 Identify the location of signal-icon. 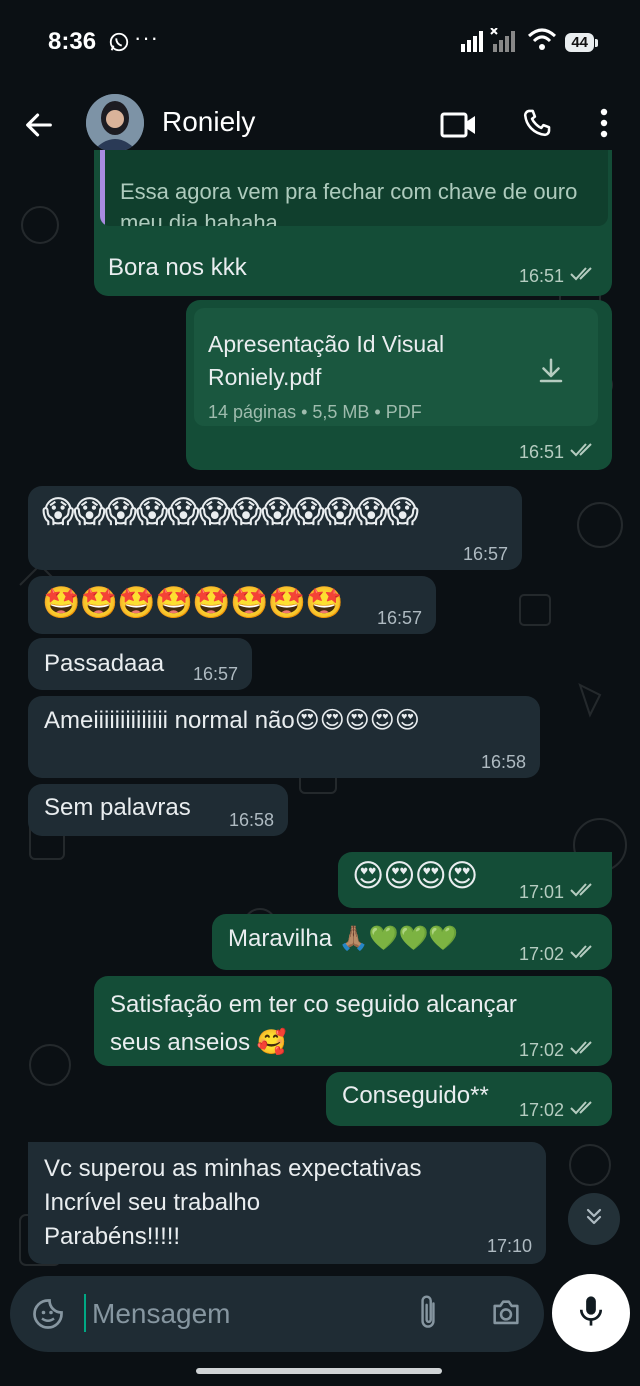
(490, 42).